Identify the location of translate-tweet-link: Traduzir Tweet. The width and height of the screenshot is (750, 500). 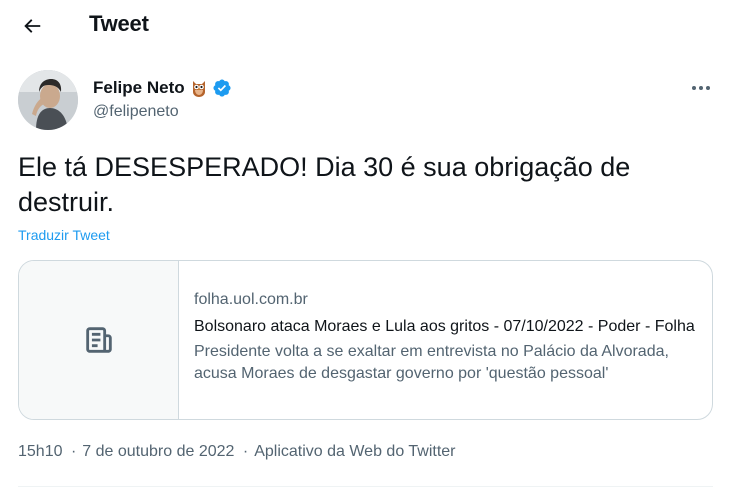
(64, 235).